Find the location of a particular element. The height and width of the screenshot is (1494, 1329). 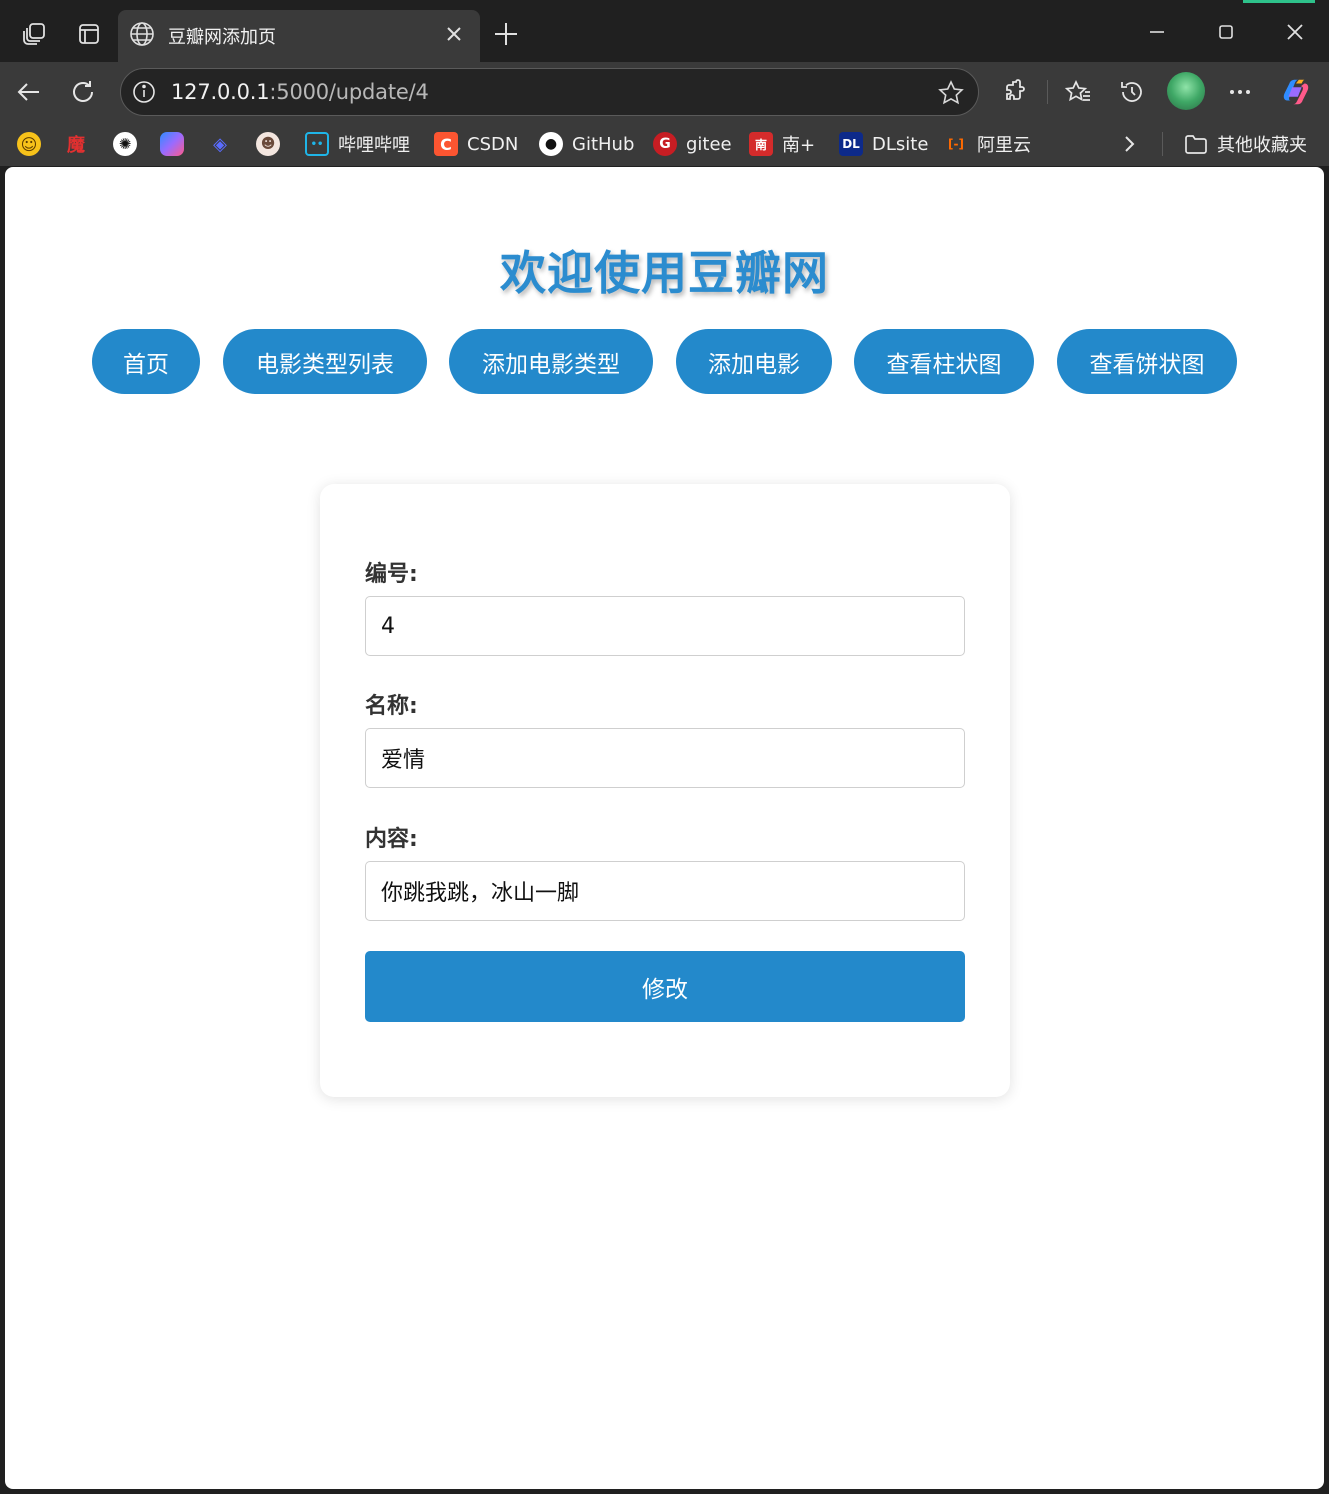

id-input is located at coordinates (665, 626).